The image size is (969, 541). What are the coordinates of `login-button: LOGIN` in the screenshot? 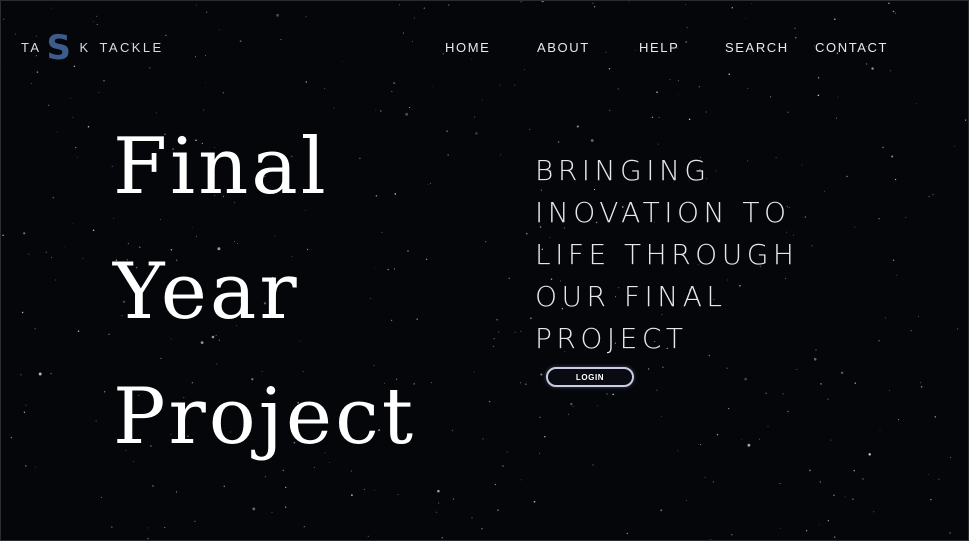 It's located at (590, 377).